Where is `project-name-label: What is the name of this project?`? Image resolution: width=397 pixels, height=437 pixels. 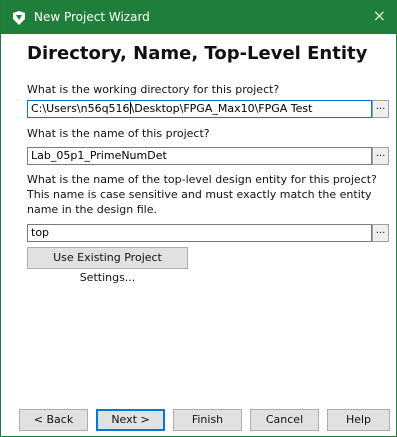
project-name-label: What is the name of this project? is located at coordinates (118, 133).